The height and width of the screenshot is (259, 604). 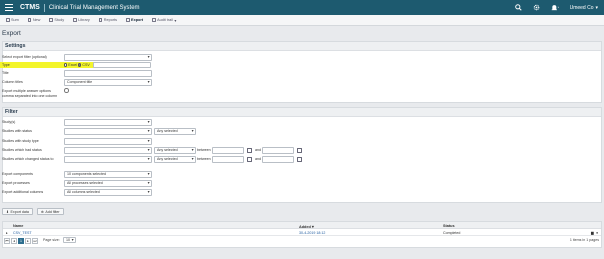 I want to click on settings-header: Settings, so click(x=302, y=46).